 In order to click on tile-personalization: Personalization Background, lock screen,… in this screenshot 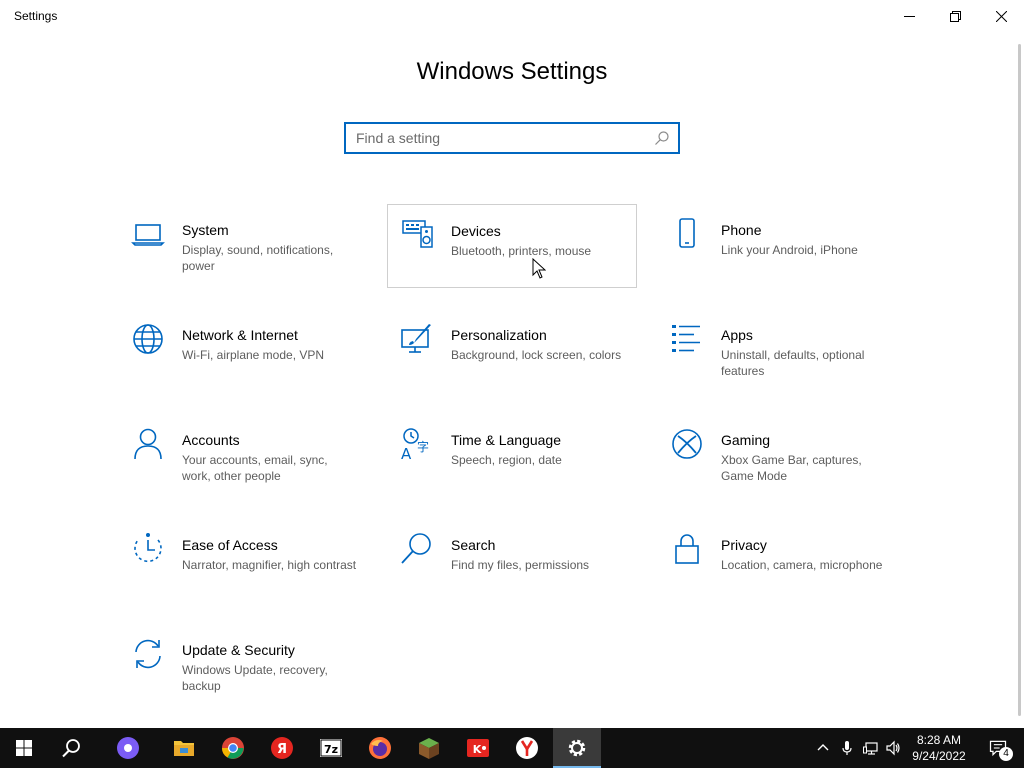, I will do `click(512, 352)`.